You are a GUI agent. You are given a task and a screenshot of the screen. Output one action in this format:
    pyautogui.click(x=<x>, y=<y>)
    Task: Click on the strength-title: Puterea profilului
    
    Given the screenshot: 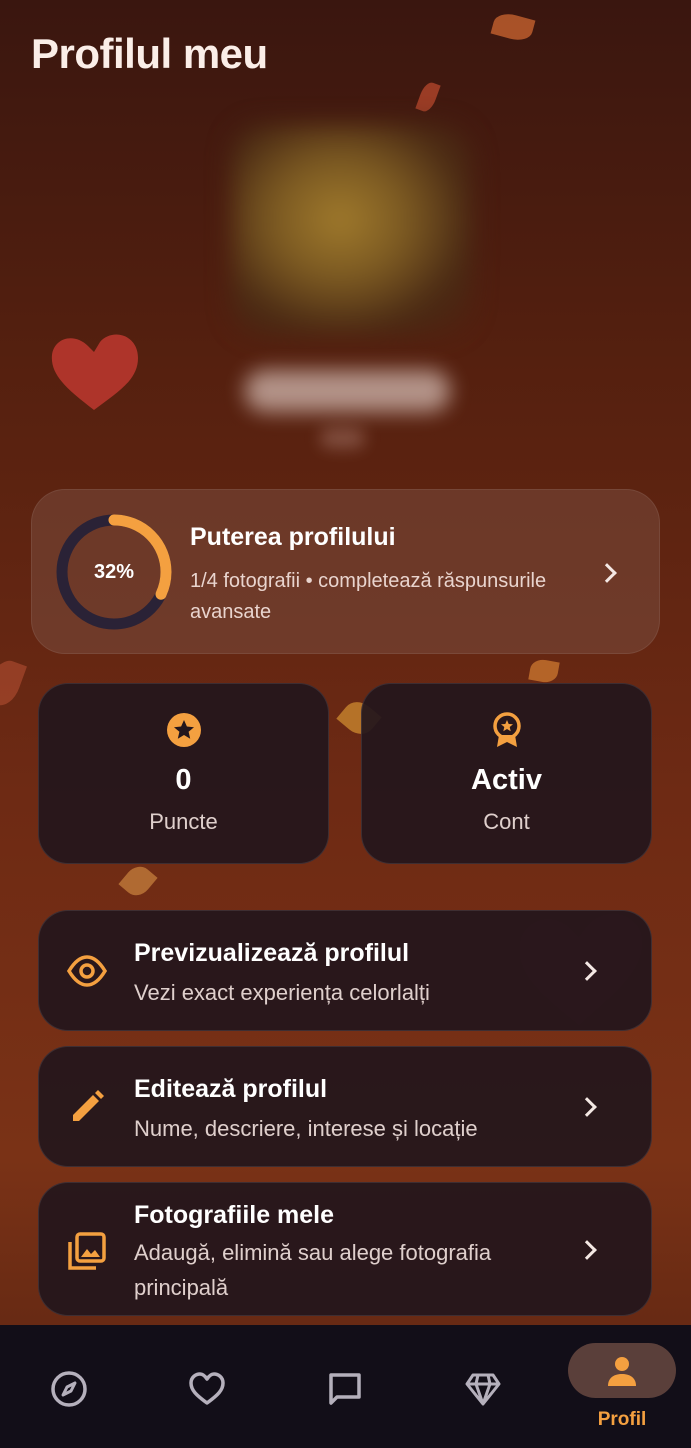 What is the action you would take?
    pyautogui.click(x=293, y=537)
    